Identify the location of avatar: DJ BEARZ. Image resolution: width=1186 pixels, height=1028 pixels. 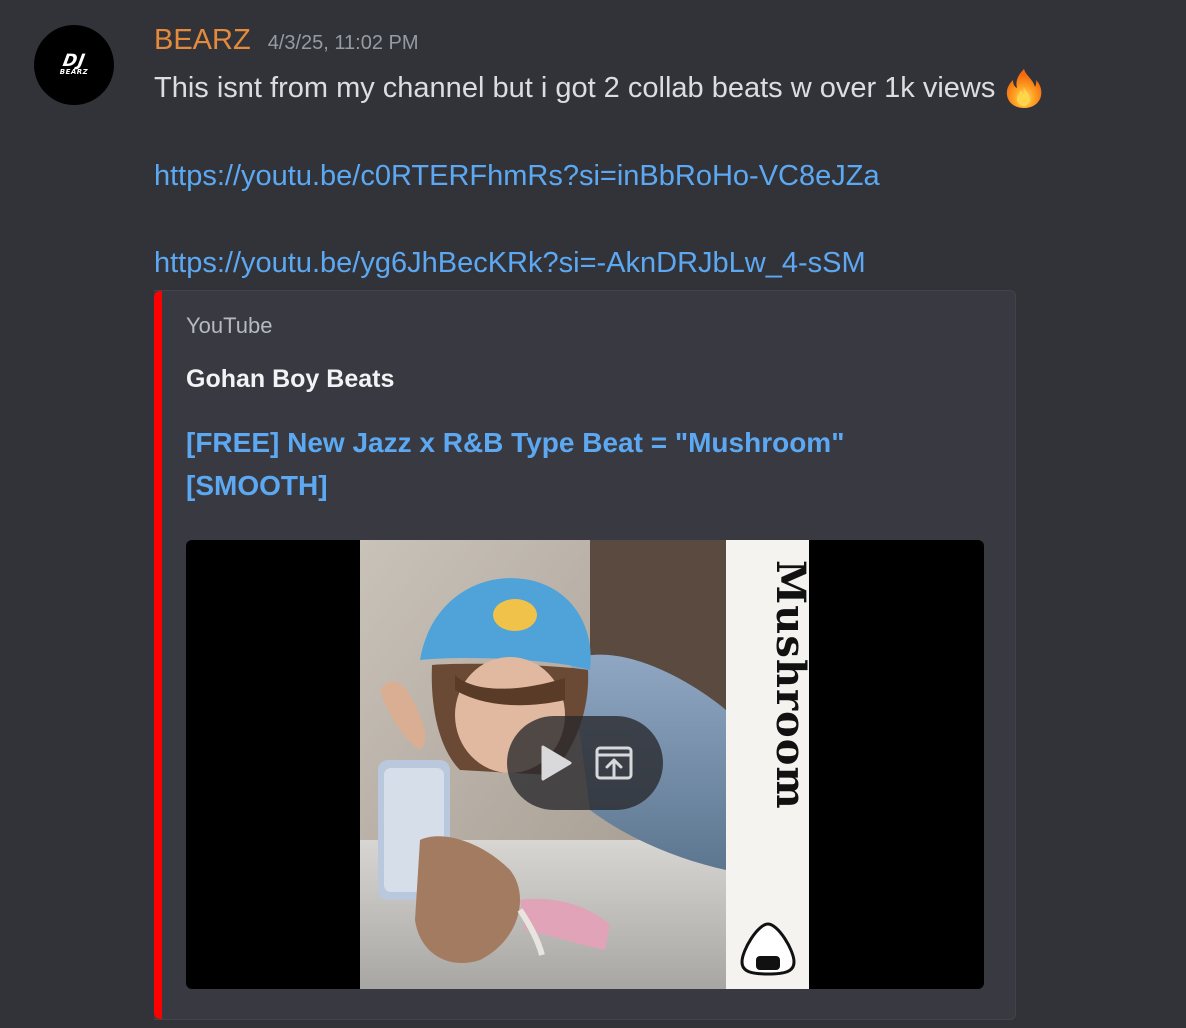
(74, 65).